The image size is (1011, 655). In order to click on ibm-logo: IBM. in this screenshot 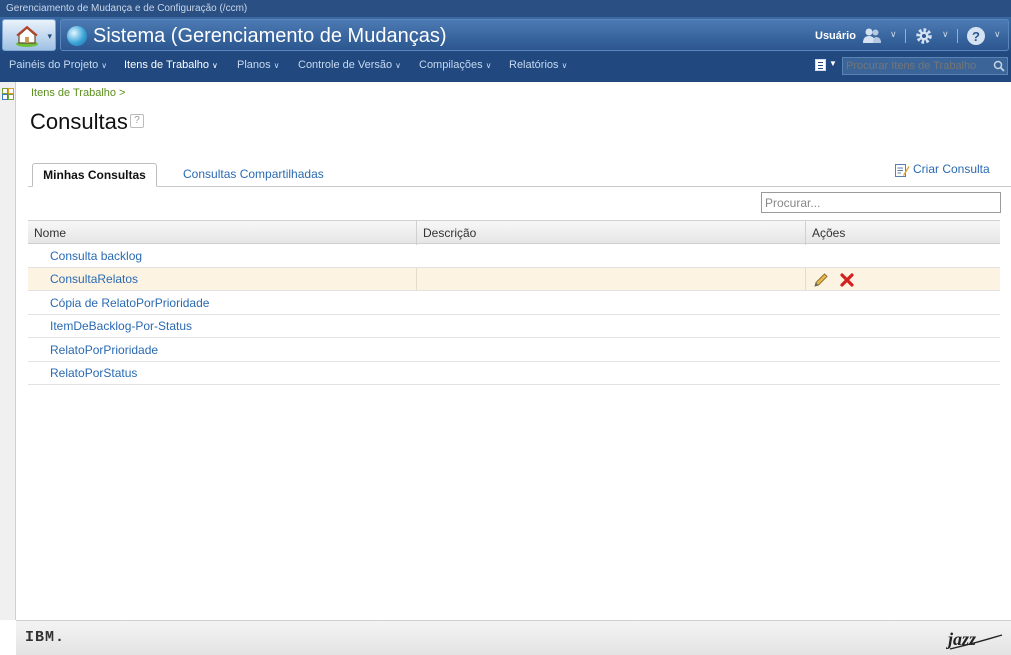, I will do `click(45, 637)`.